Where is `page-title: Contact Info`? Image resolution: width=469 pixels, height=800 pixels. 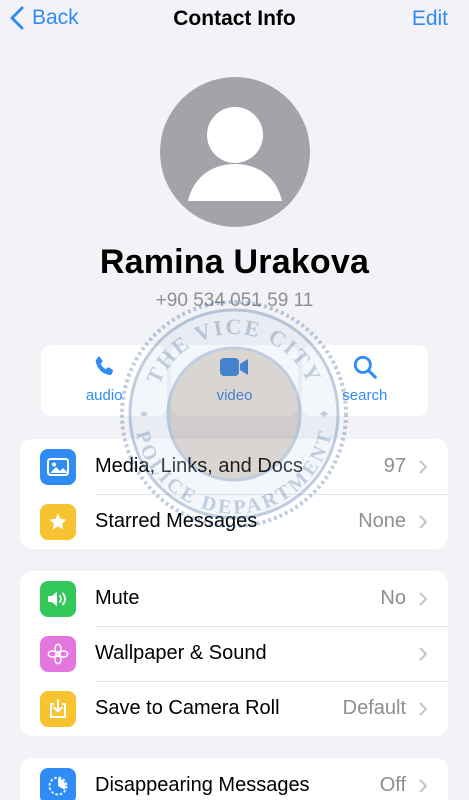 page-title: Contact Info is located at coordinates (234, 18).